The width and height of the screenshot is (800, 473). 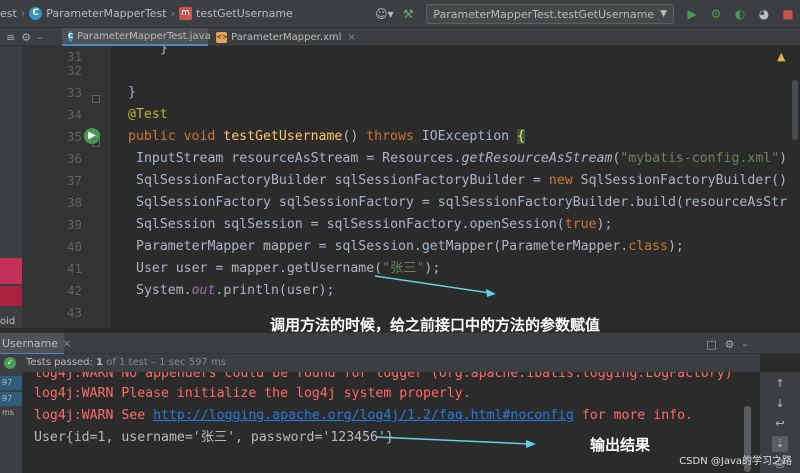 I want to click on scrollbar-thumb, so click(x=795, y=110).